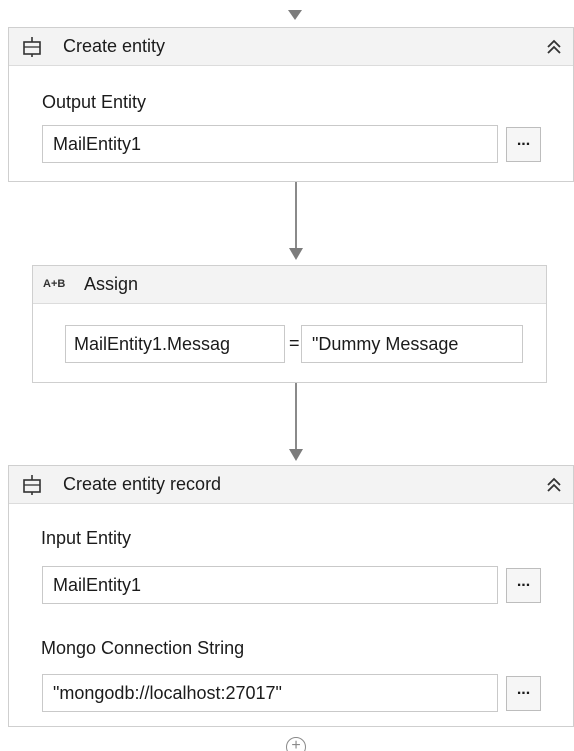 This screenshot has width=574, height=751. Describe the element at coordinates (289, 285) in the screenshot. I see `assign-header: A+B Assign` at that location.